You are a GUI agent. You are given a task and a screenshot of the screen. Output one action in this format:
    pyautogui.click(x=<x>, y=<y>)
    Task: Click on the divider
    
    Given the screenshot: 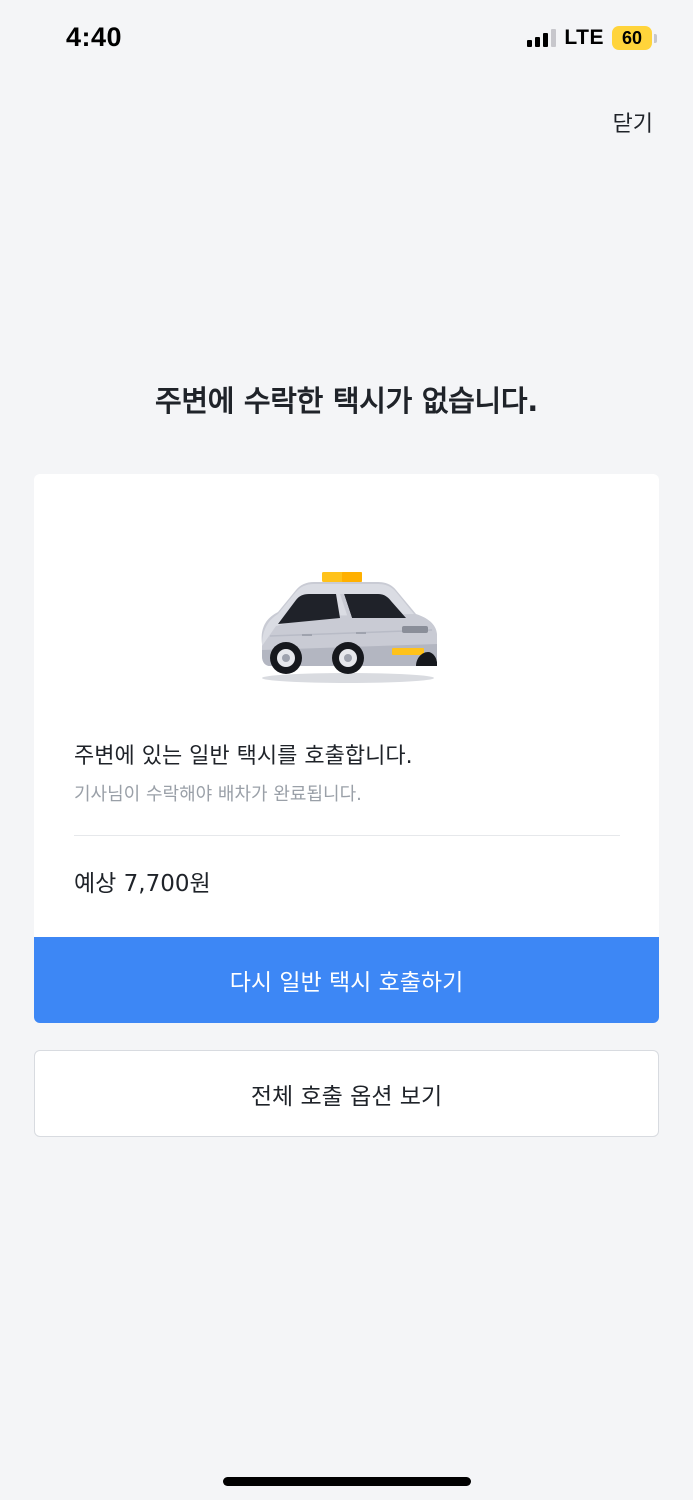 What is the action you would take?
    pyautogui.click(x=347, y=835)
    